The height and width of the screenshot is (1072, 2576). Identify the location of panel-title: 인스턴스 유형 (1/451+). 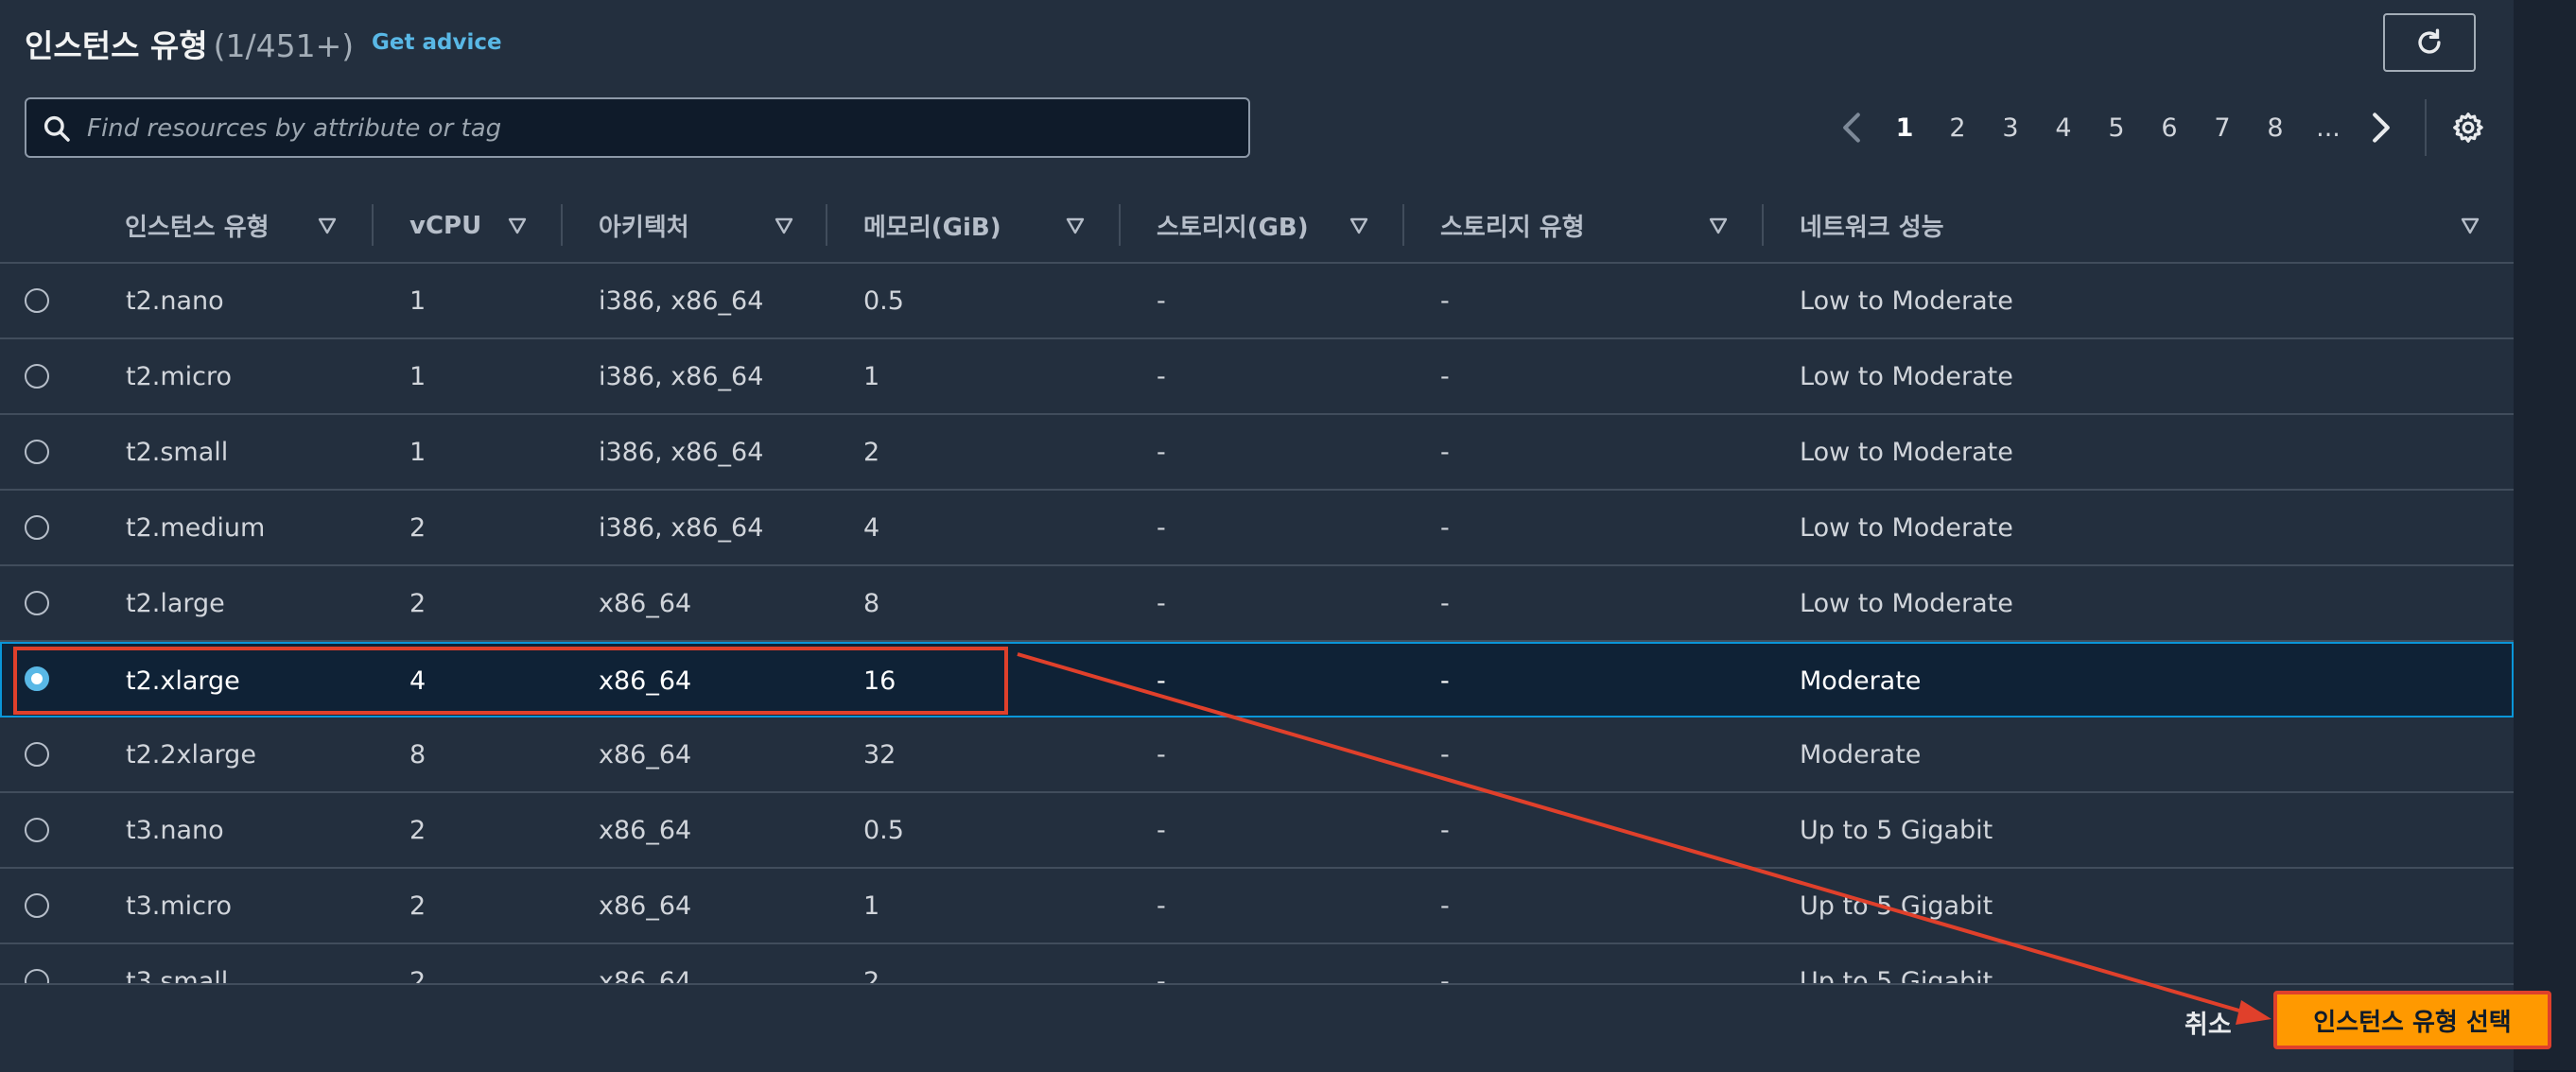
(189, 43).